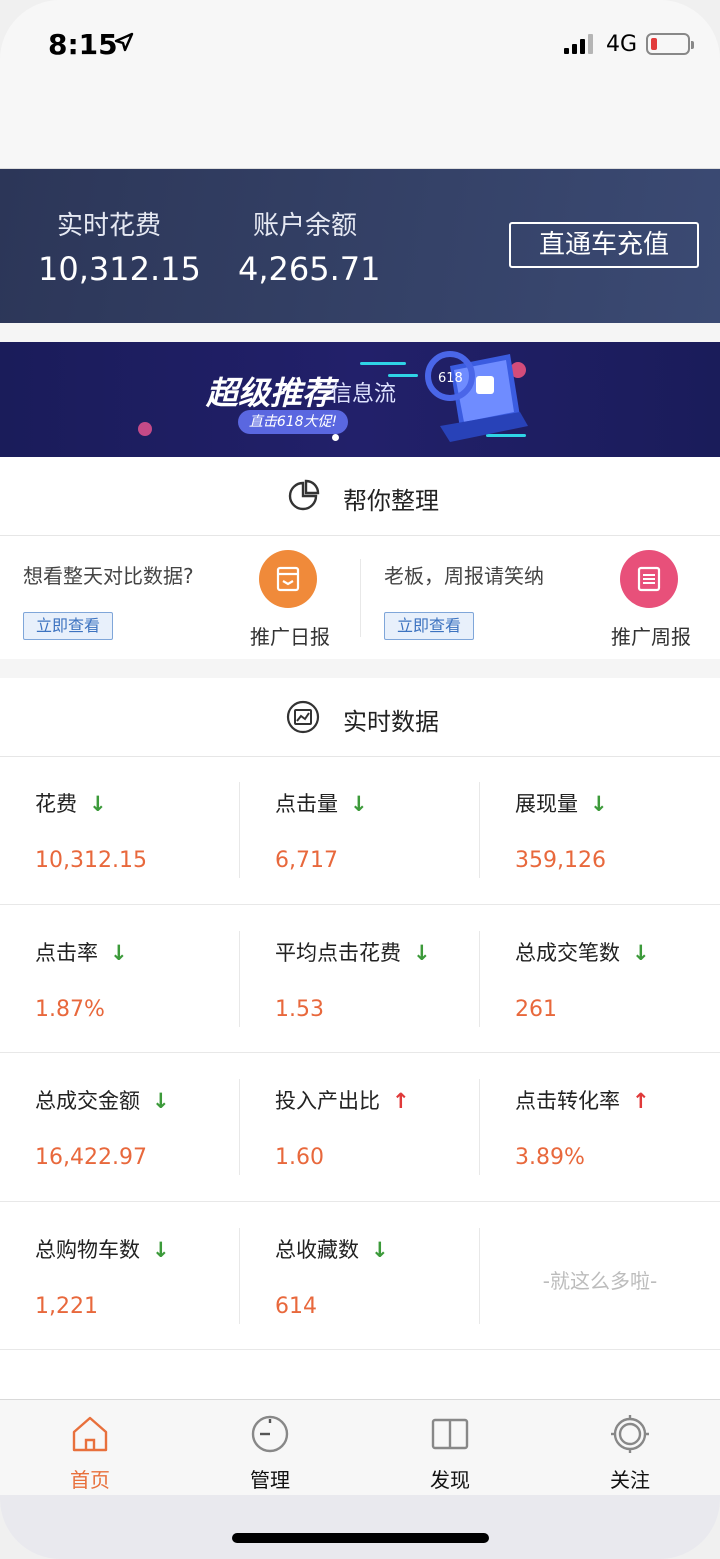 This screenshot has height=1559, width=720. I want to click on metric-label-text: 总购物车数, so click(87, 1249).